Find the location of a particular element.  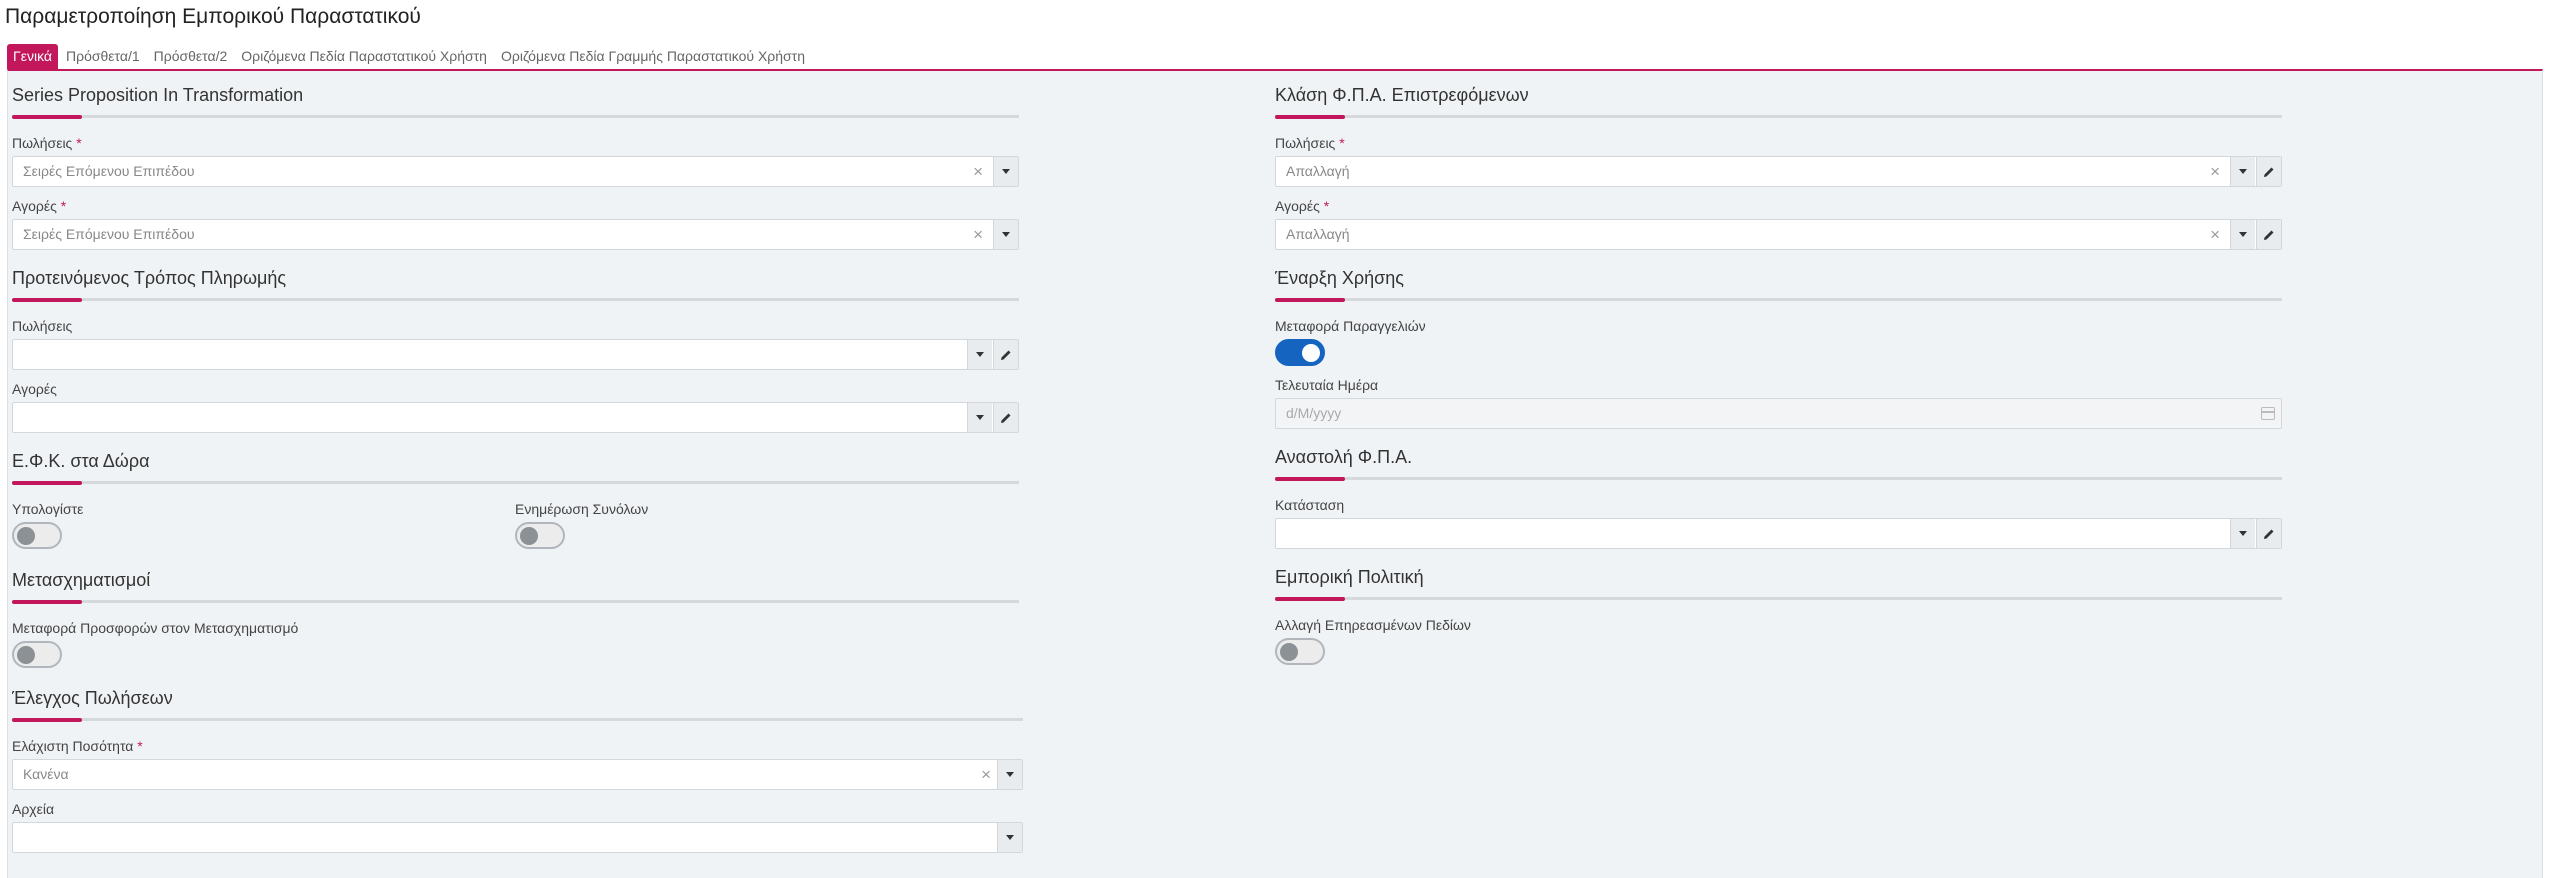

field-label: Υπολογίστε is located at coordinates (48, 509).